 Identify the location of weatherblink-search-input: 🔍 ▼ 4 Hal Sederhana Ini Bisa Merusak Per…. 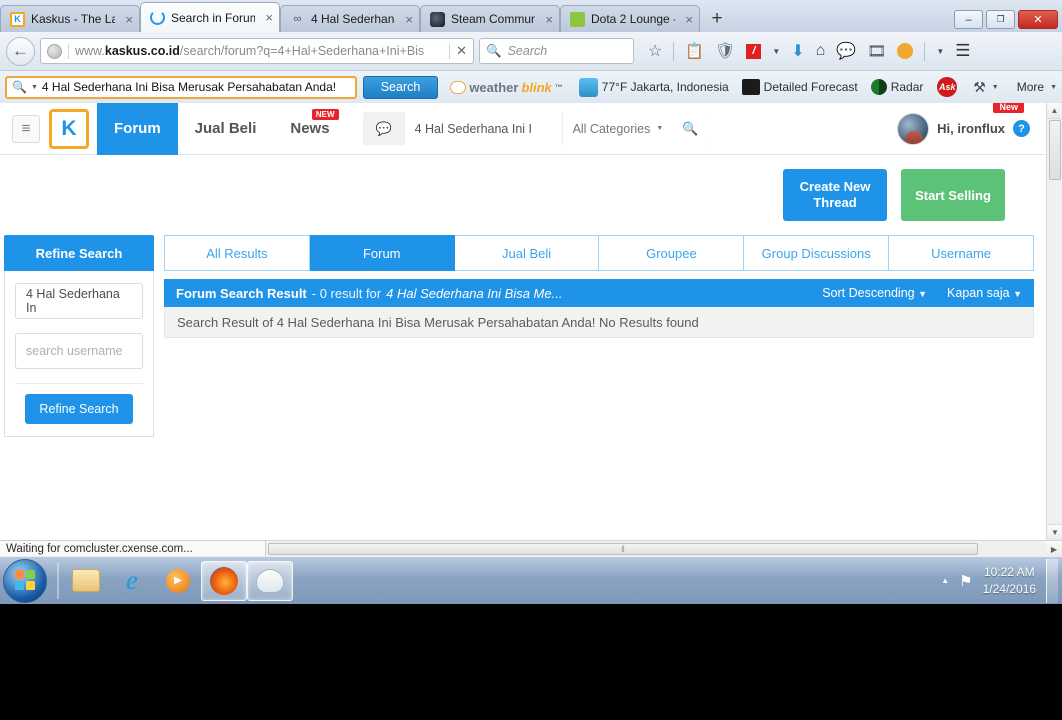
(181, 87).